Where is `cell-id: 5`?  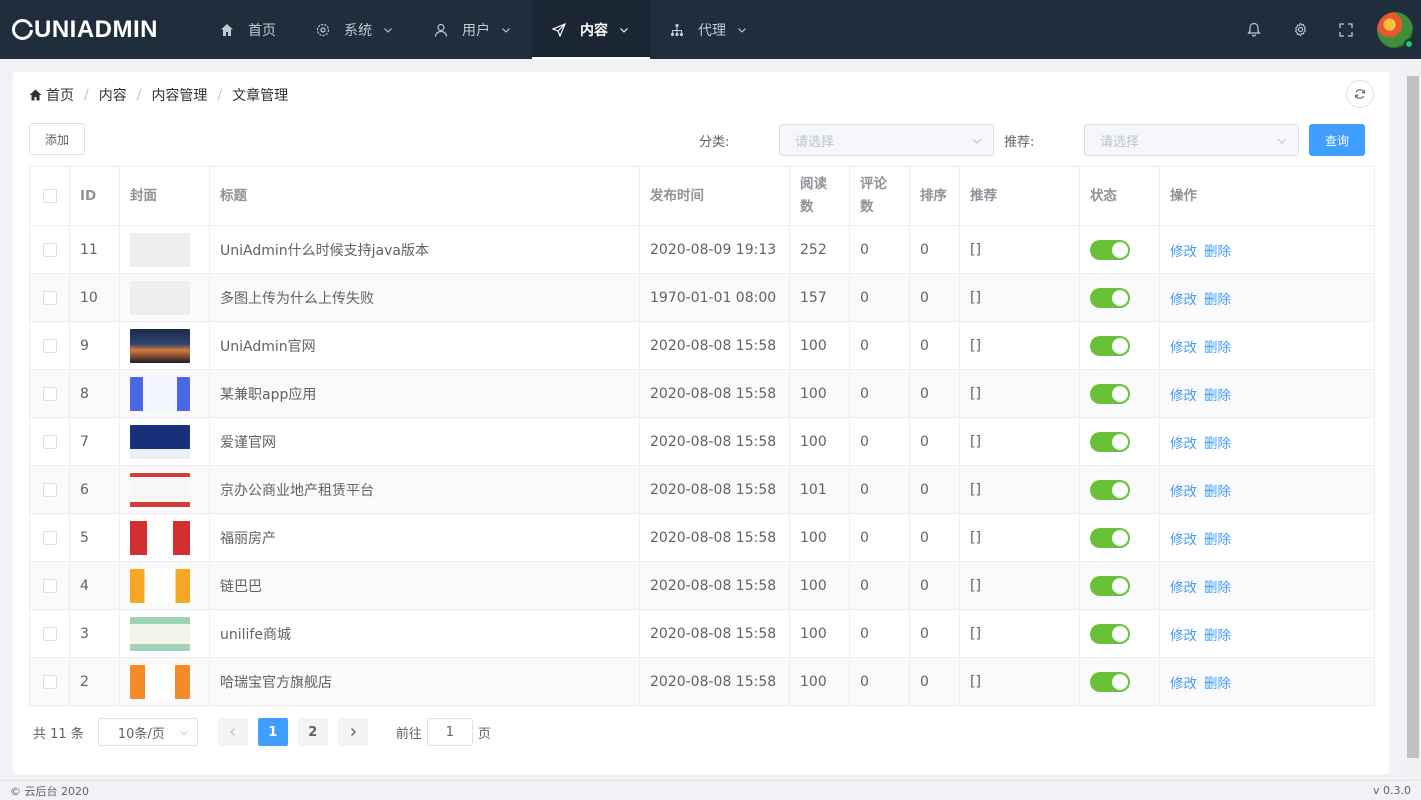
cell-id: 5 is located at coordinates (95, 537).